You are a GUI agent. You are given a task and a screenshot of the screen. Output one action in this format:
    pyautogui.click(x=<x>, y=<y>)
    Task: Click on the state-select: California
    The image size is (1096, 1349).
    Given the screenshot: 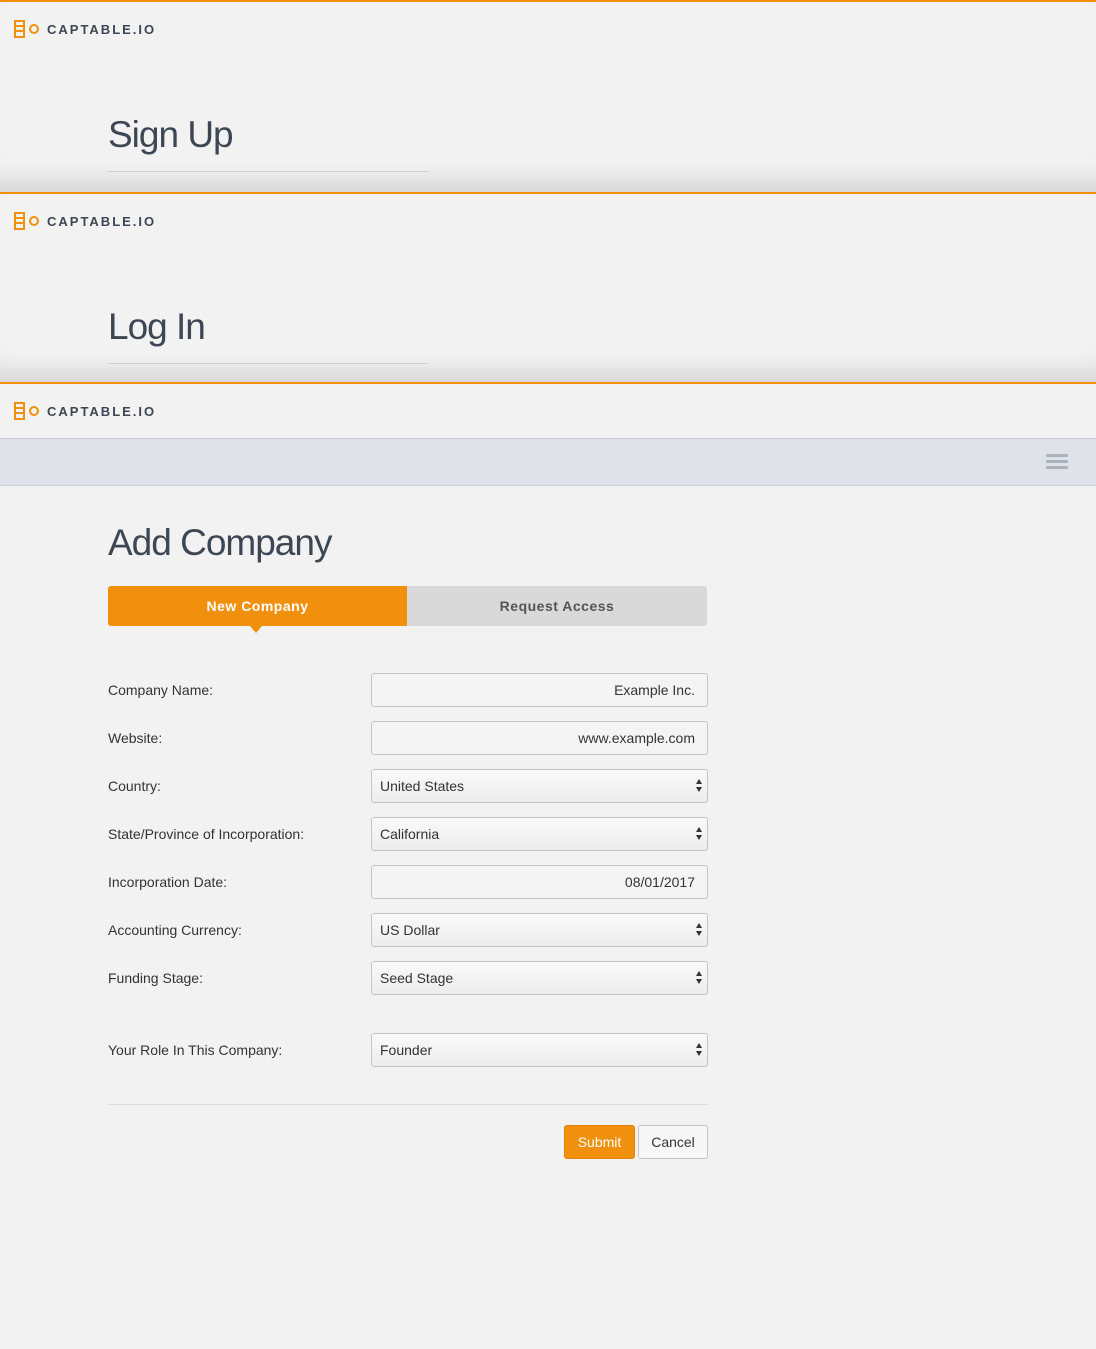 What is the action you would take?
    pyautogui.click(x=539, y=834)
    